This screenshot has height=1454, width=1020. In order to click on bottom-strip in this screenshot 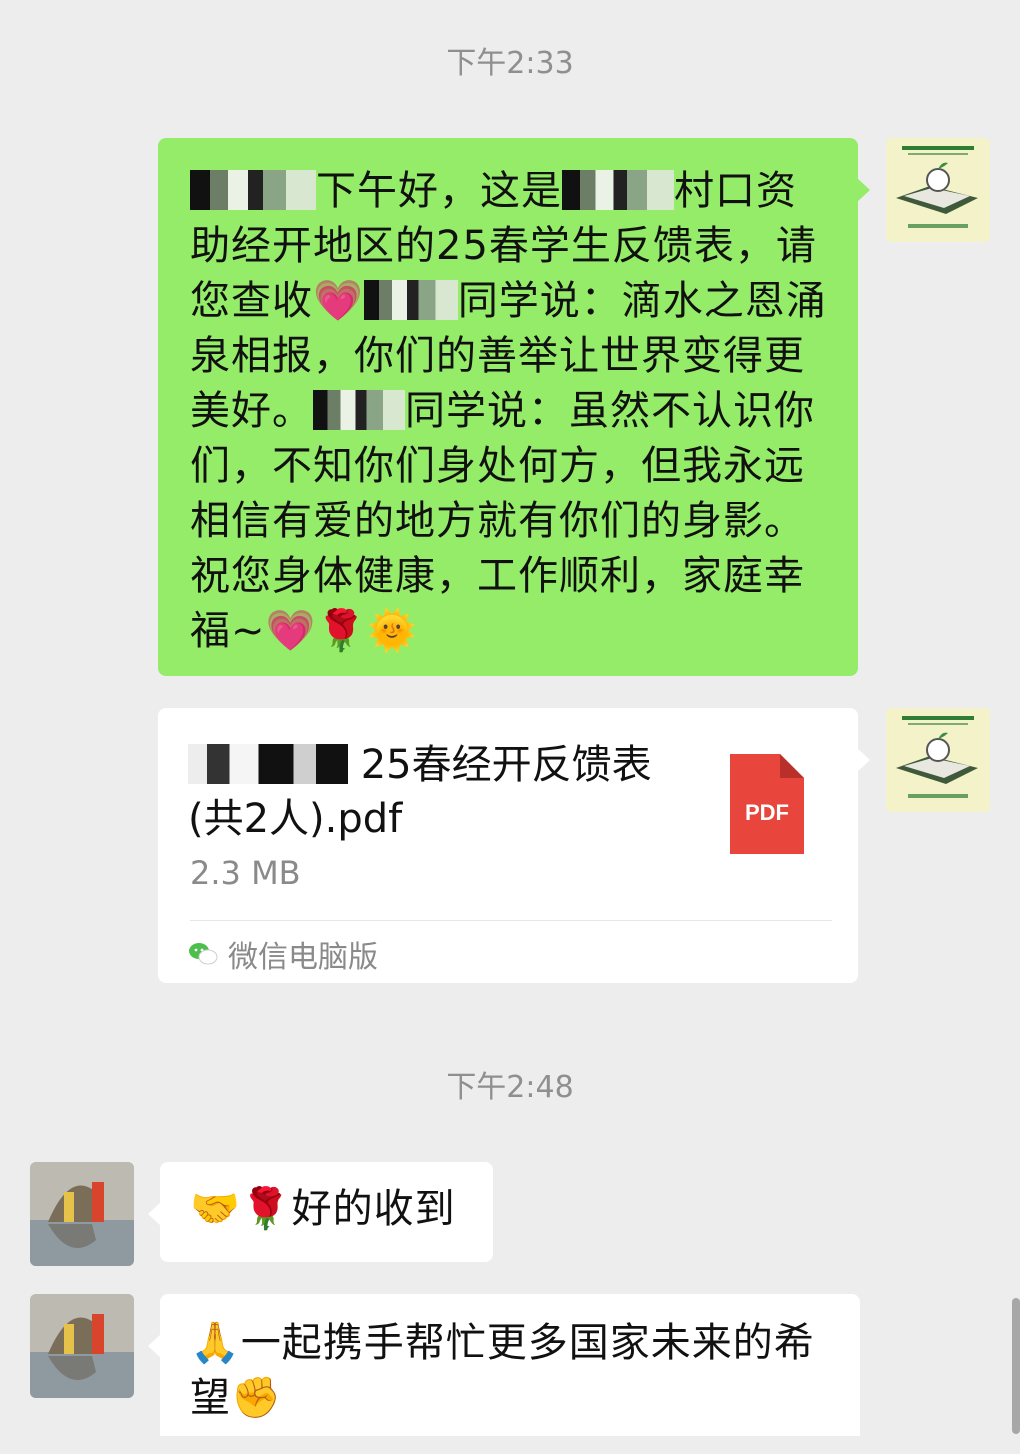, I will do `click(510, 1445)`.